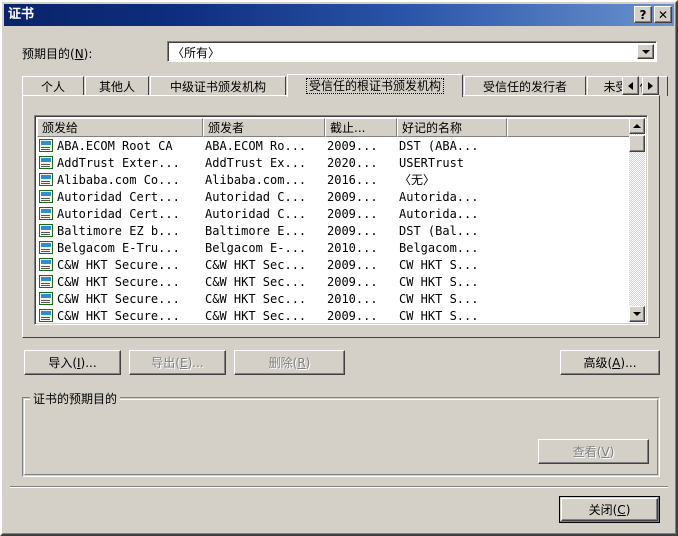 Image resolution: width=678 pixels, height=536 pixels. What do you see at coordinates (637, 143) in the screenshot?
I see `scrollbar-thumb` at bounding box center [637, 143].